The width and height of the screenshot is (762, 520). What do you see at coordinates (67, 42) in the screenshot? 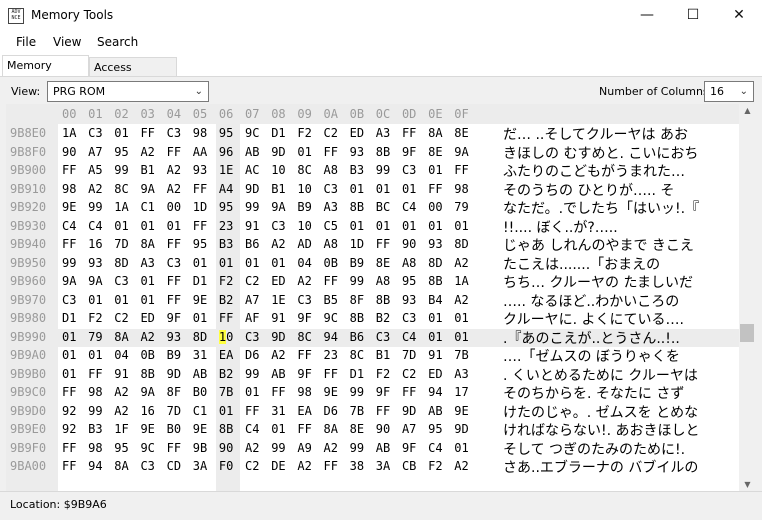
I see `menu-view: View` at bounding box center [67, 42].